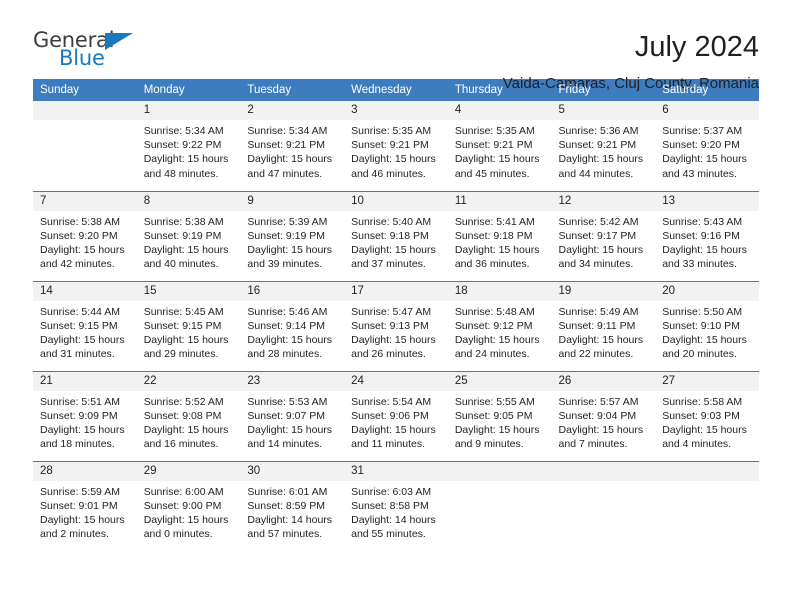  Describe the element at coordinates (182, 415) in the screenshot. I see `sunset-text: Sunset: 9:08 PM` at that location.